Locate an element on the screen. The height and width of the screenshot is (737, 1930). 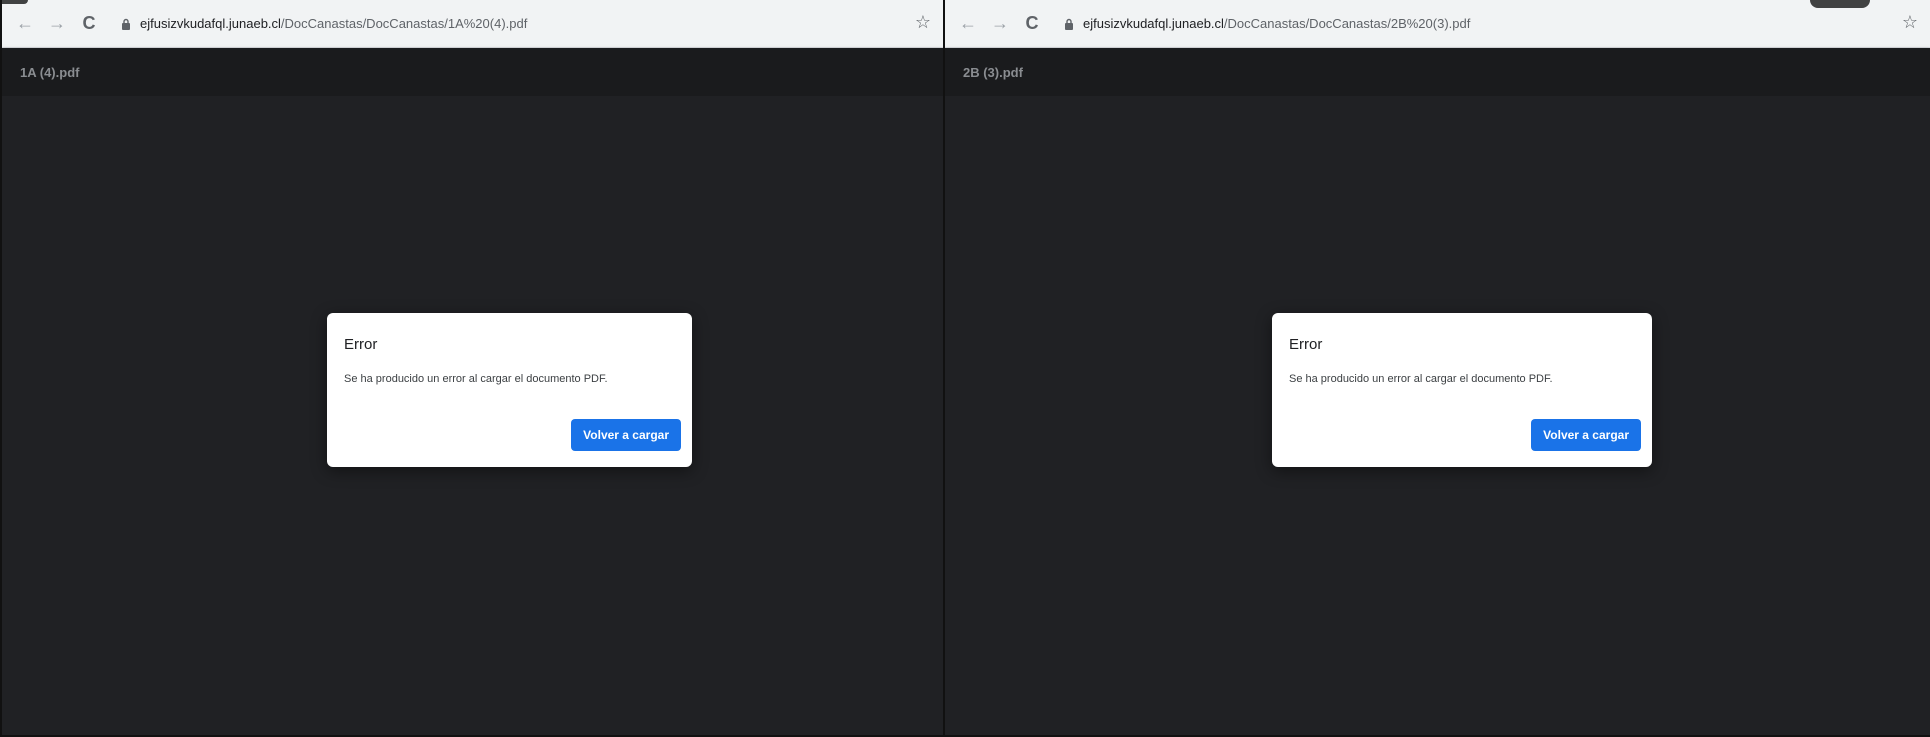
url-path: /DocCanastas/DocCanastas/1A%20(4).pdf is located at coordinates (404, 23).